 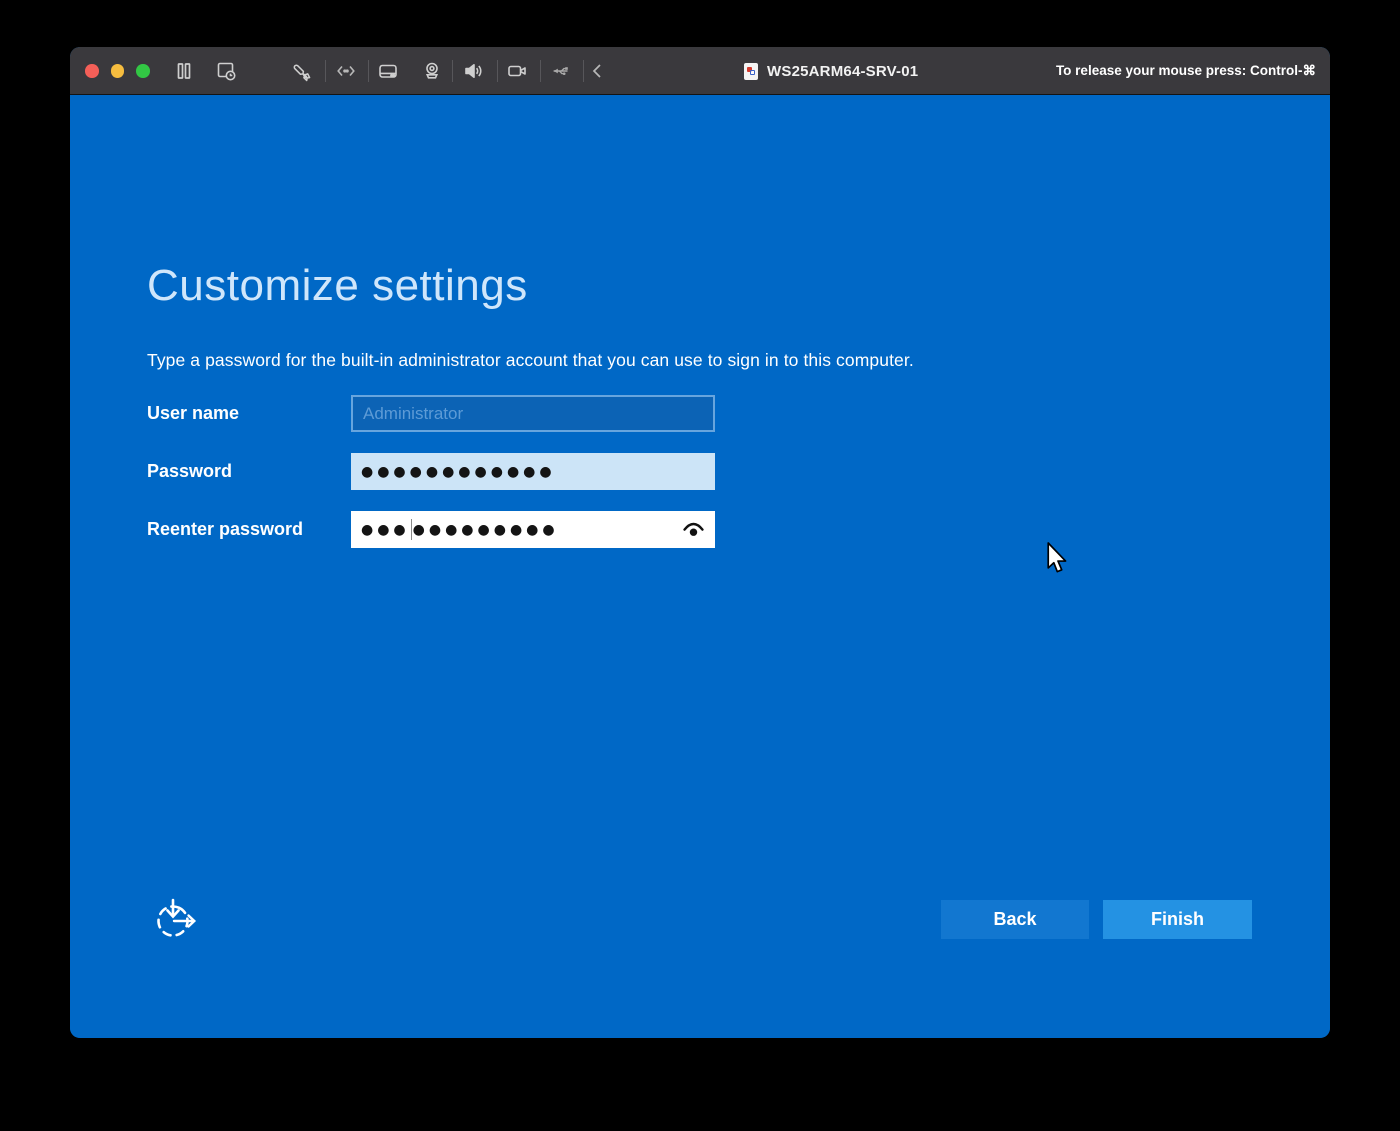 I want to click on reveal-password-icon, so click(x=693, y=529).